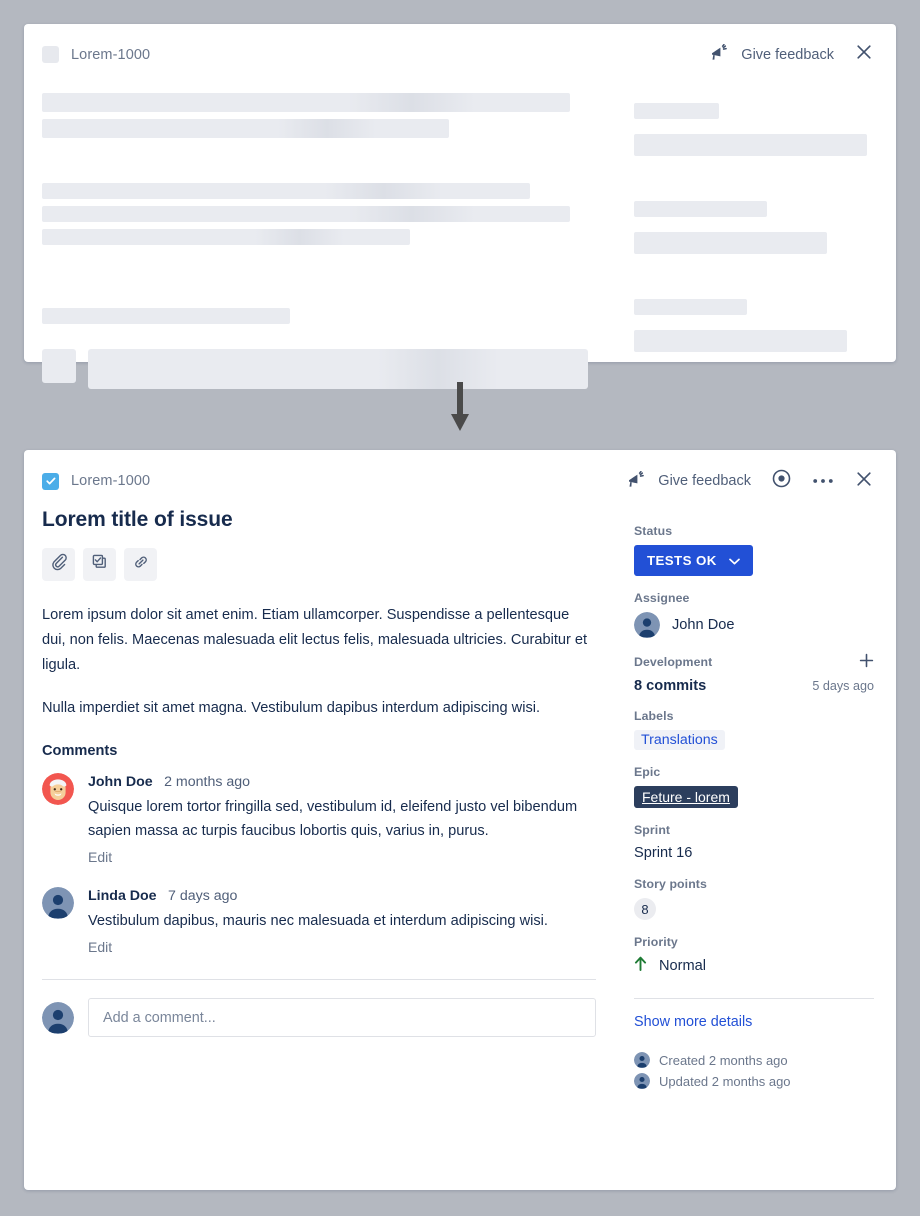  I want to click on paperclip-icon, so click(59, 564).